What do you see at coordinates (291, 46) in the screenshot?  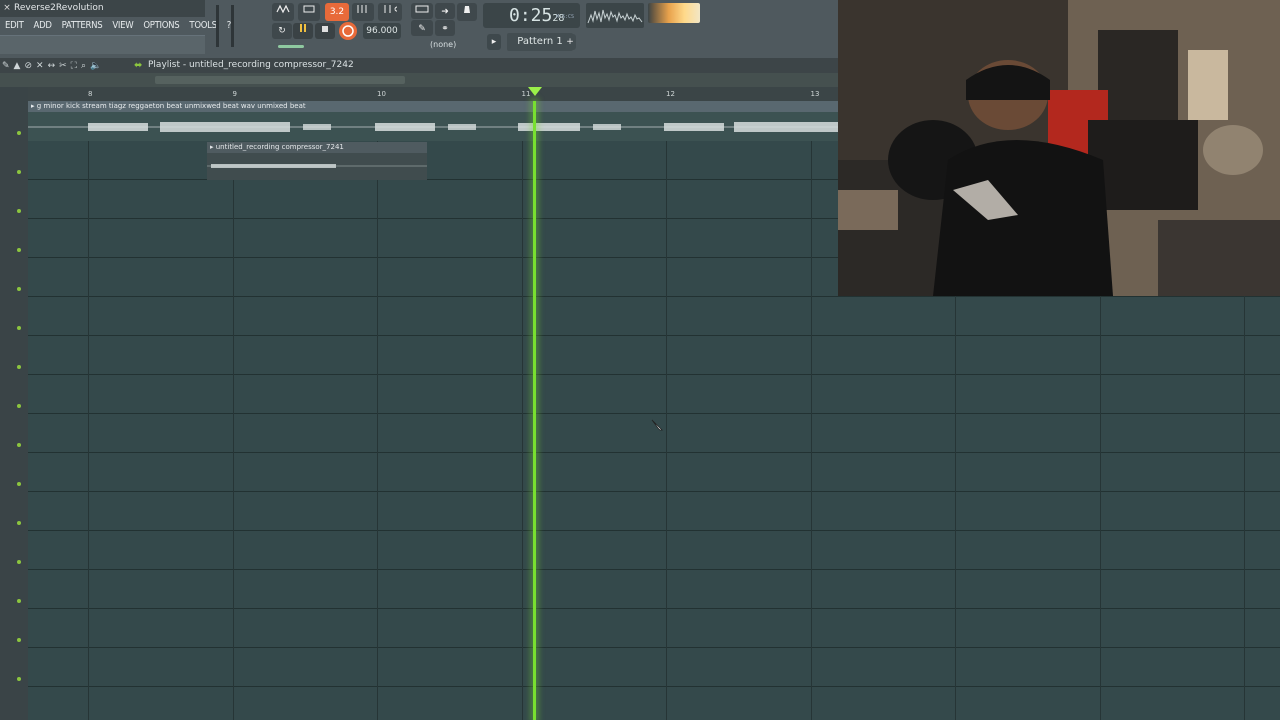 I see `master-pitch-bar` at bounding box center [291, 46].